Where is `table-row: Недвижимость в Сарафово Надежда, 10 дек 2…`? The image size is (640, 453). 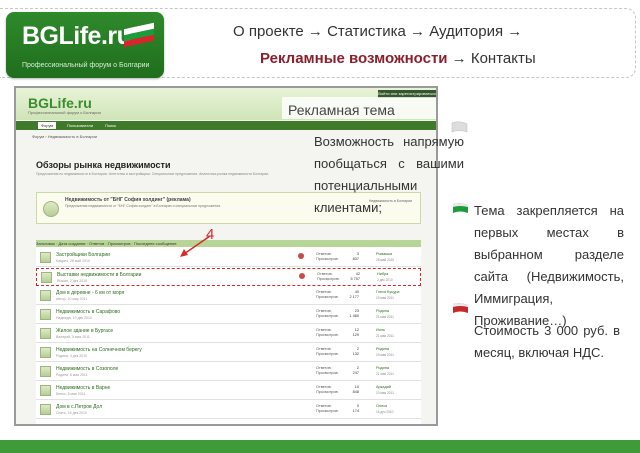
table-row: Недвижимость в Сарафово Надежда, 10 дек 2… is located at coordinates (228, 315).